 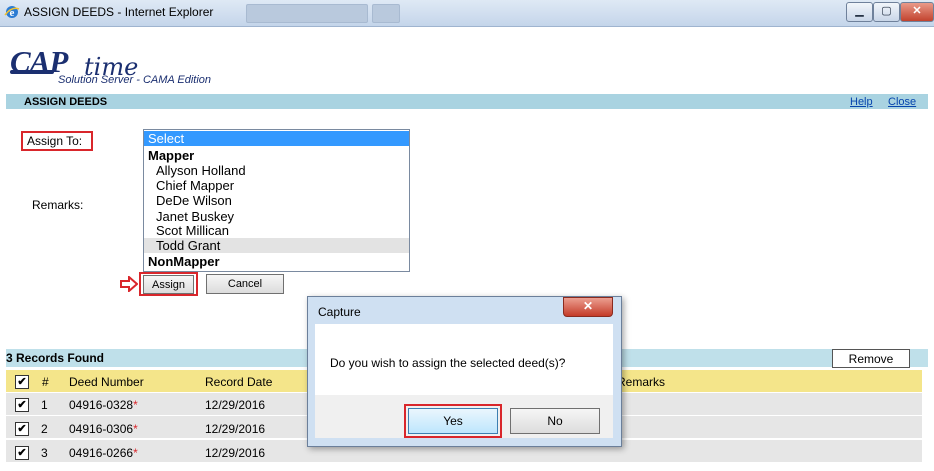 I want to click on window-title: ASSIGN DEEDS - Internet Explorer, so click(x=119, y=12).